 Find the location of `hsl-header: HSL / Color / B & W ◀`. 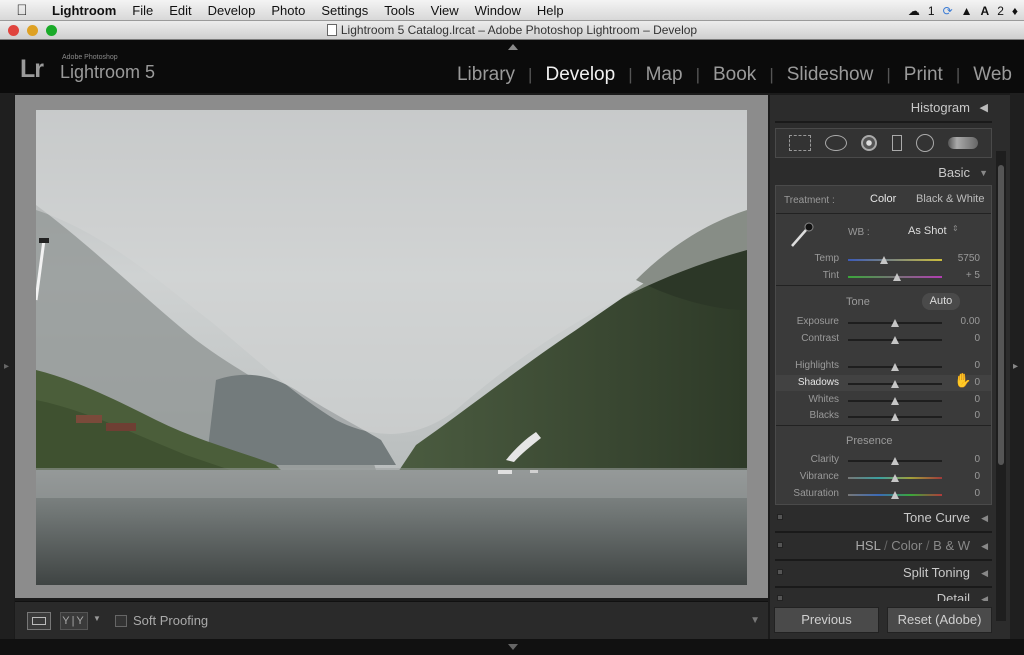

hsl-header: HSL / Color / B & W ◀ is located at coordinates (883, 546).